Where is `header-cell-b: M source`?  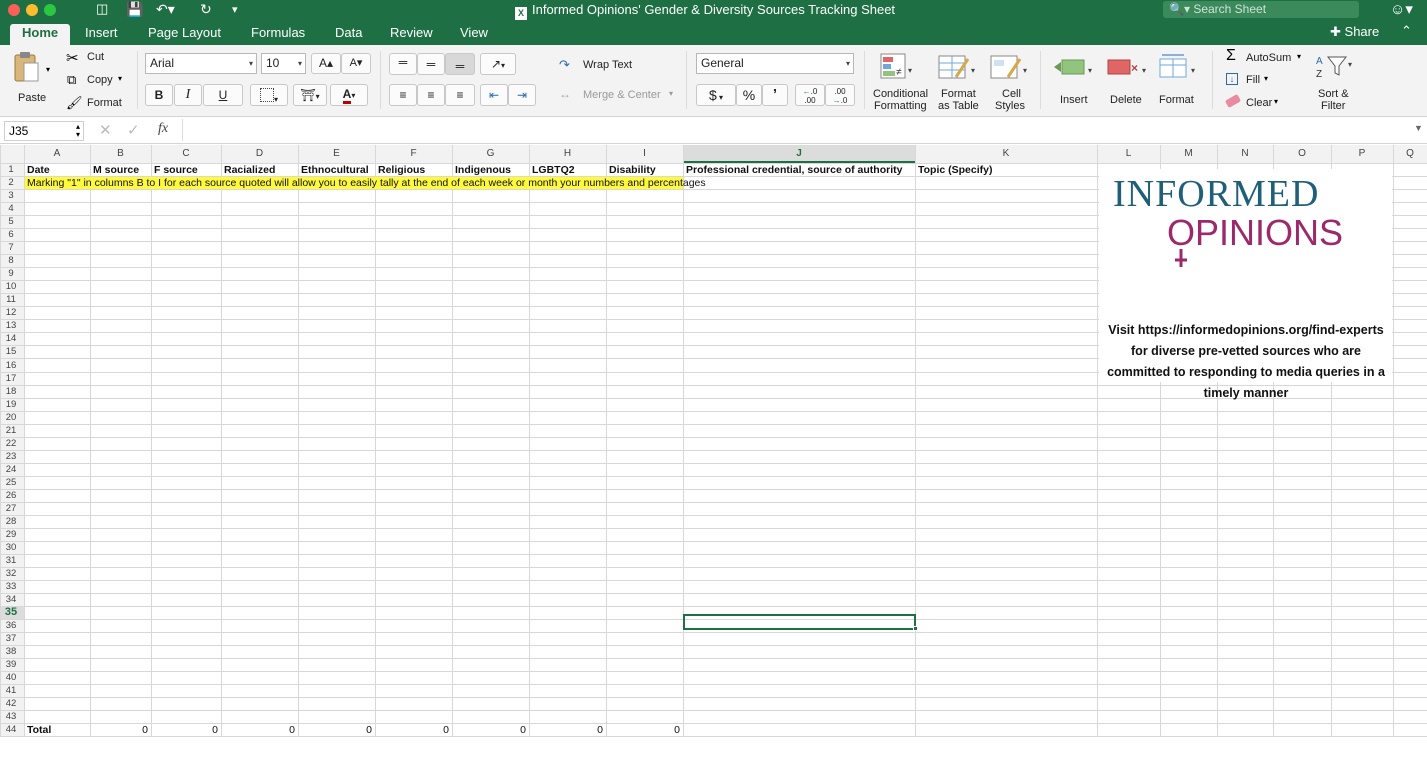
header-cell-b: M source is located at coordinates (122, 169).